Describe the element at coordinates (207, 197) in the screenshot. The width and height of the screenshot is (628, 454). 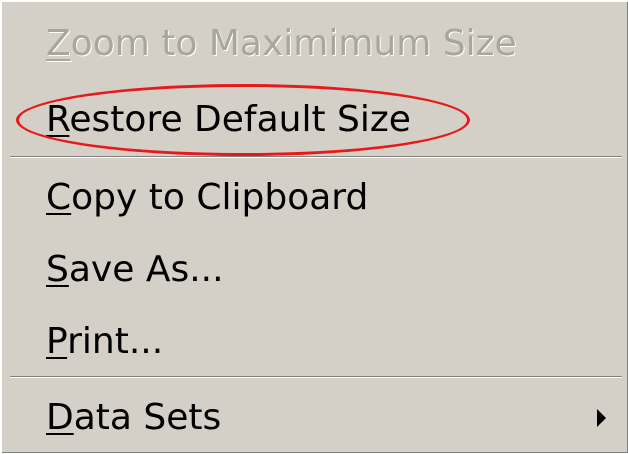
I see `menu-item-label: Copy to Clipboard` at that location.